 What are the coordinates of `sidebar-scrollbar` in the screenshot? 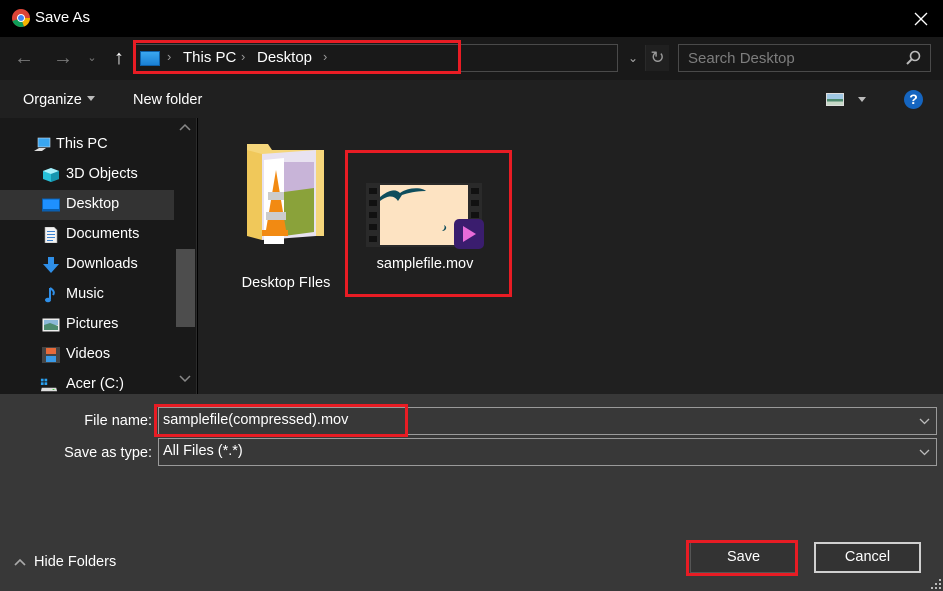 It's located at (185, 256).